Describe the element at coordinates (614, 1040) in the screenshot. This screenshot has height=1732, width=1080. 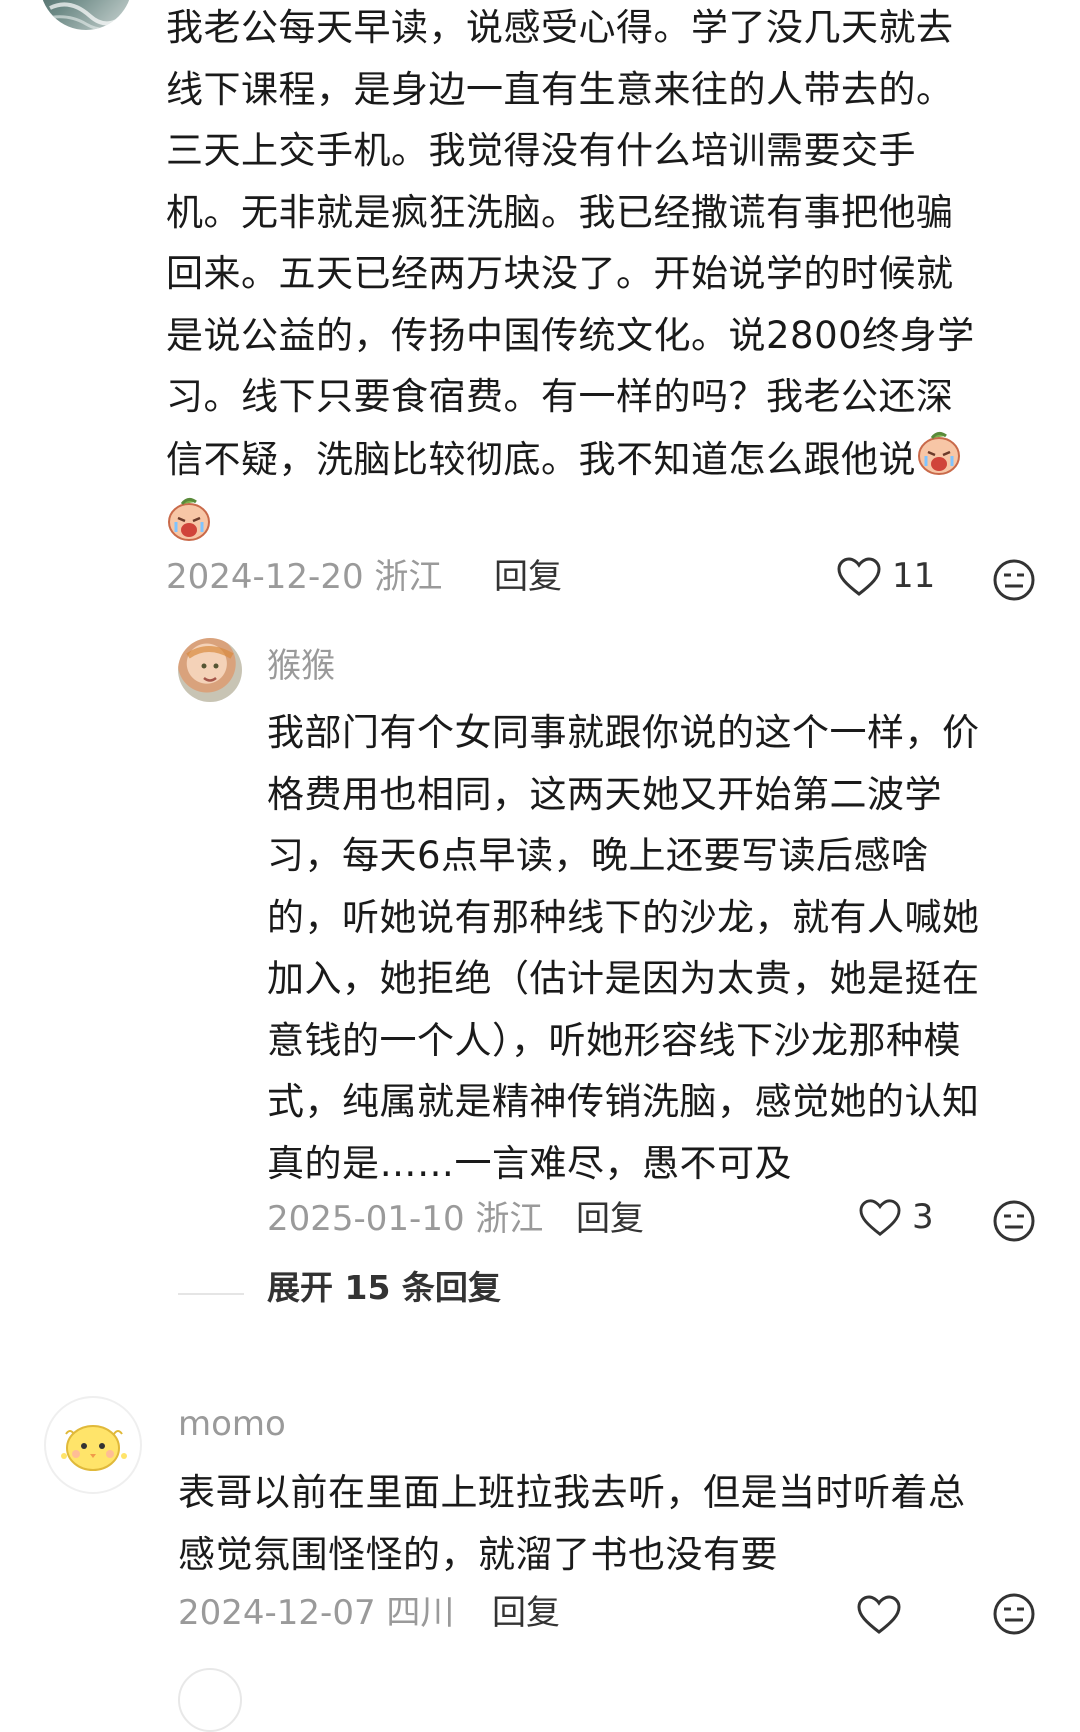
I see `reply-line: 意钱的一个人），听她形容线下沙龙那种模` at that location.